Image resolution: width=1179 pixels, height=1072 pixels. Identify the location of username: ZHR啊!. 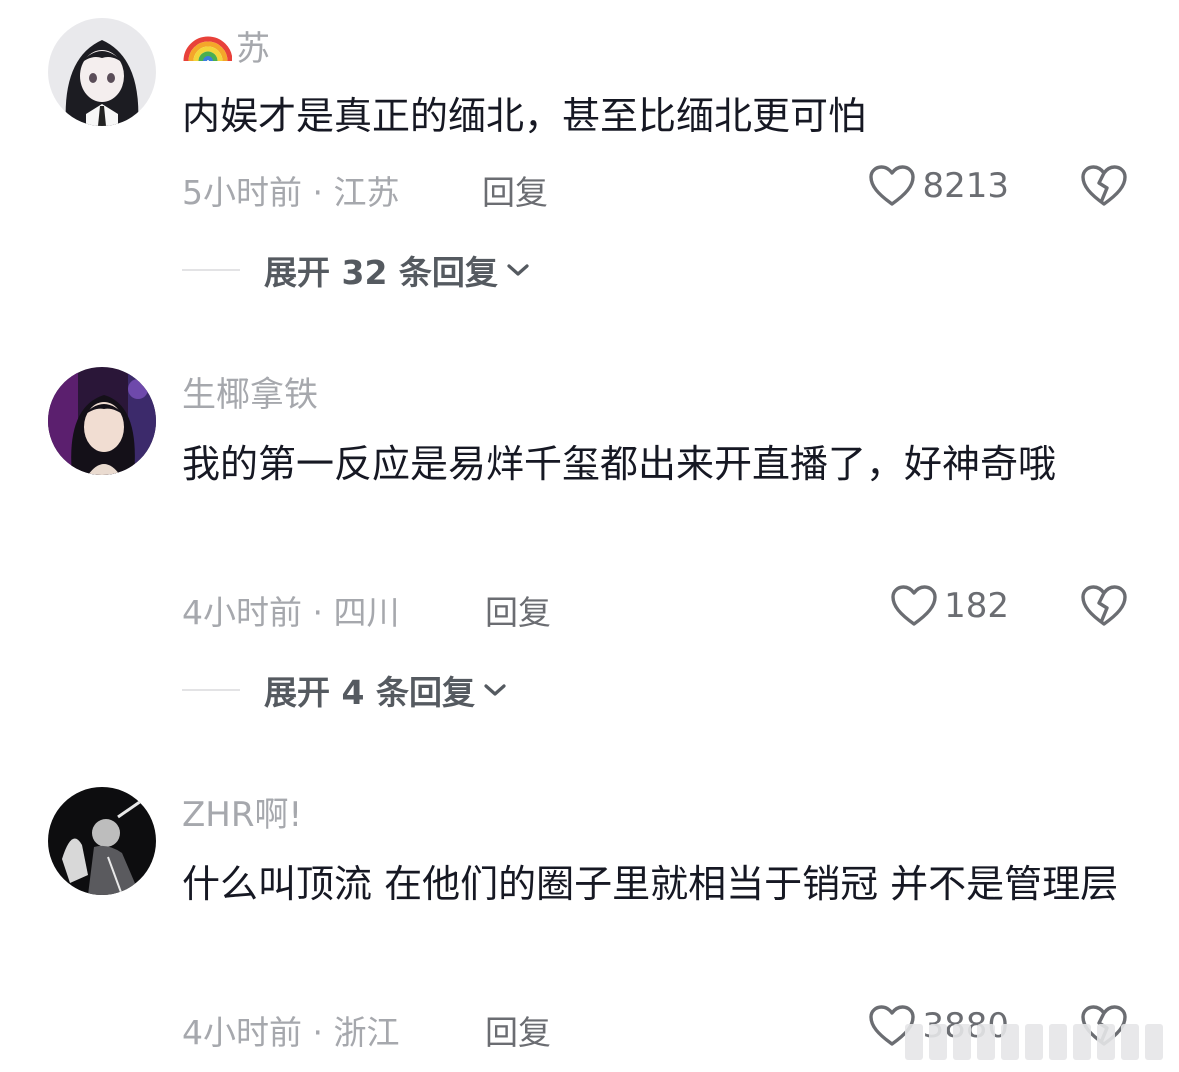
(242, 811).